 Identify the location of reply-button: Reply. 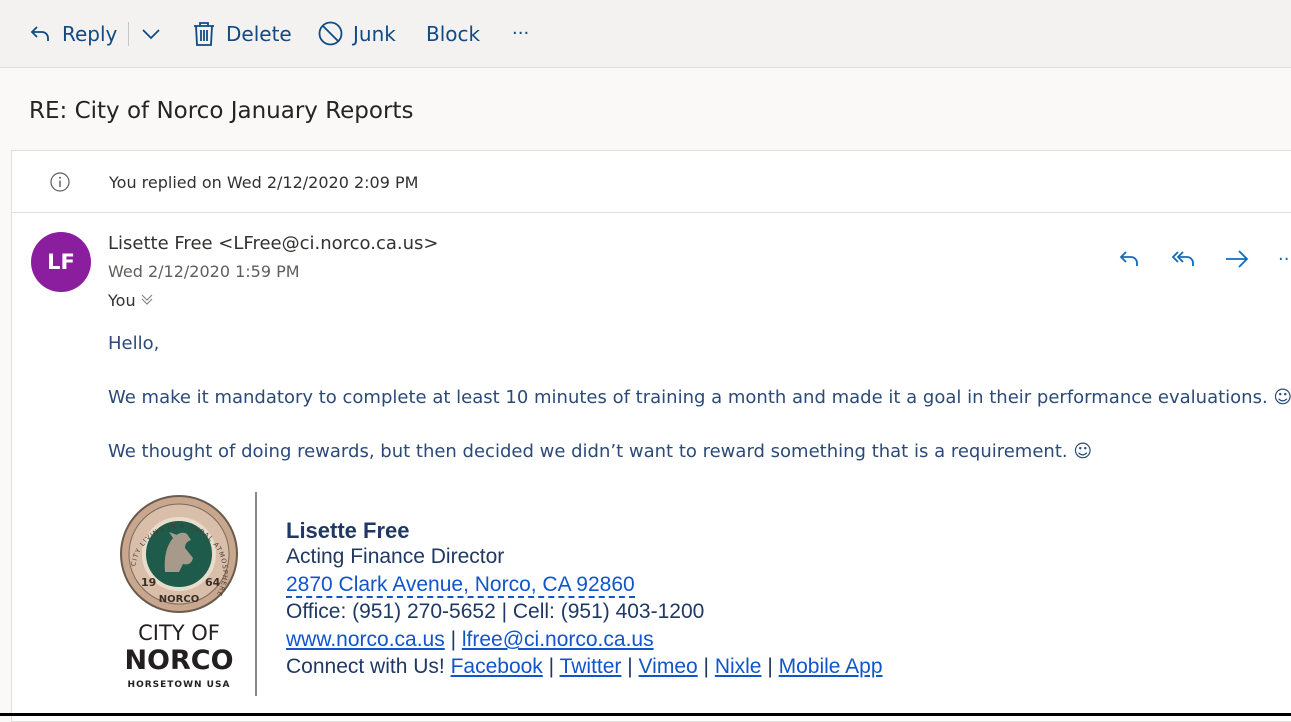
(72, 33).